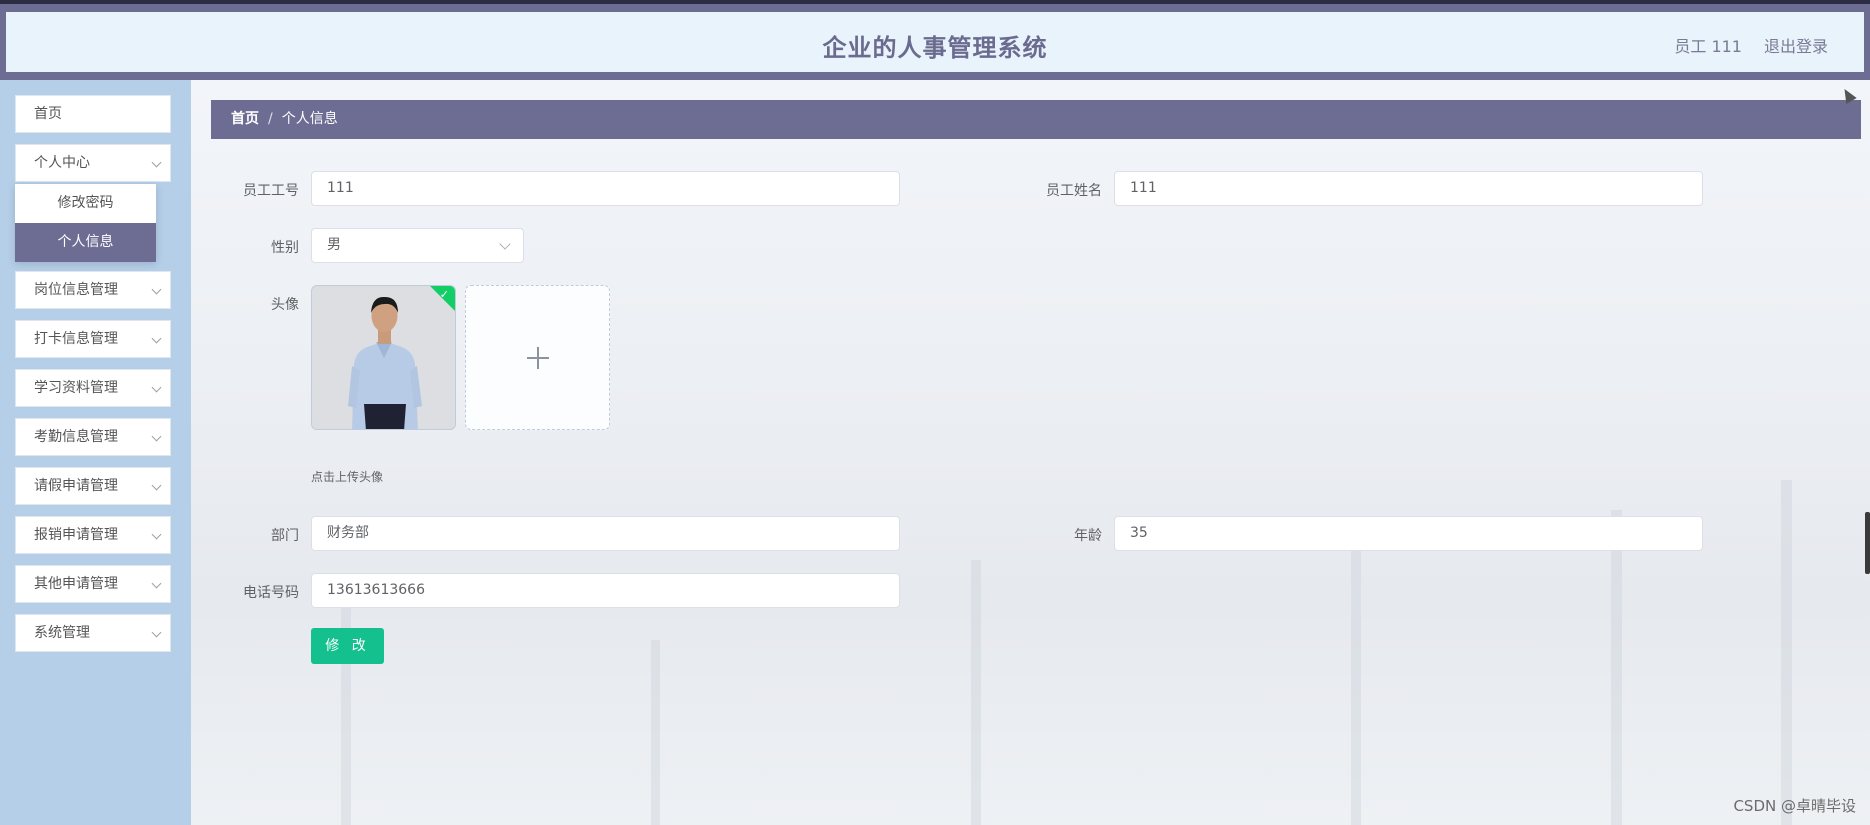  I want to click on department-label: 部门, so click(285, 536).